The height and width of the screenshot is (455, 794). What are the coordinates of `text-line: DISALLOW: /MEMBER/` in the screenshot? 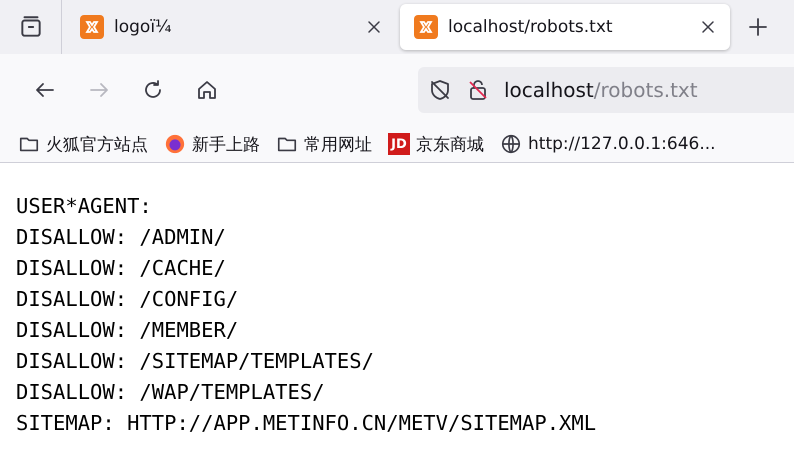 It's located at (128, 330).